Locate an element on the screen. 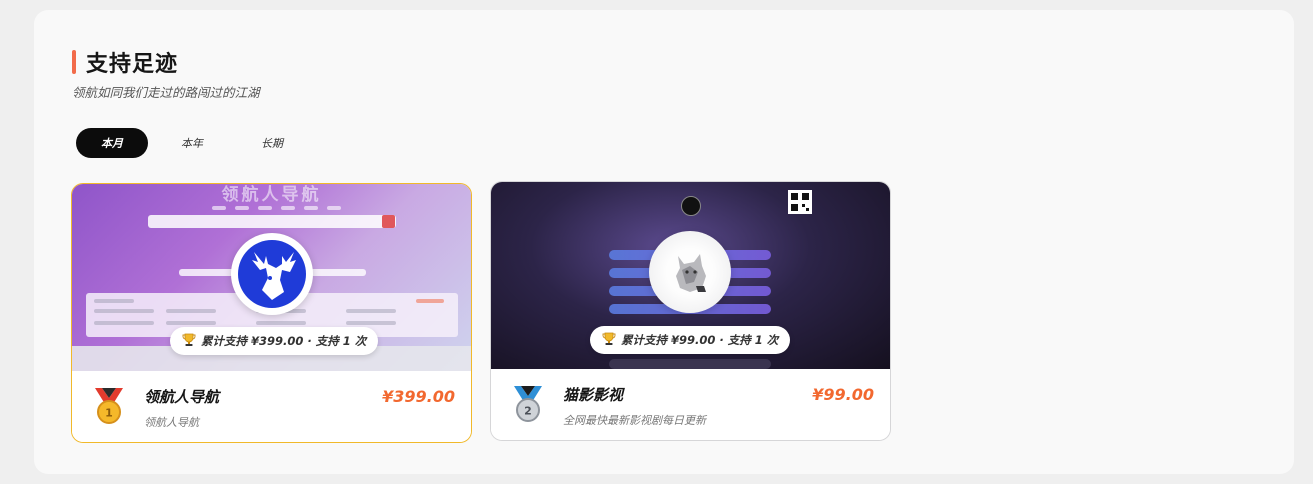  tab-this-year: 本年 is located at coordinates (192, 143).